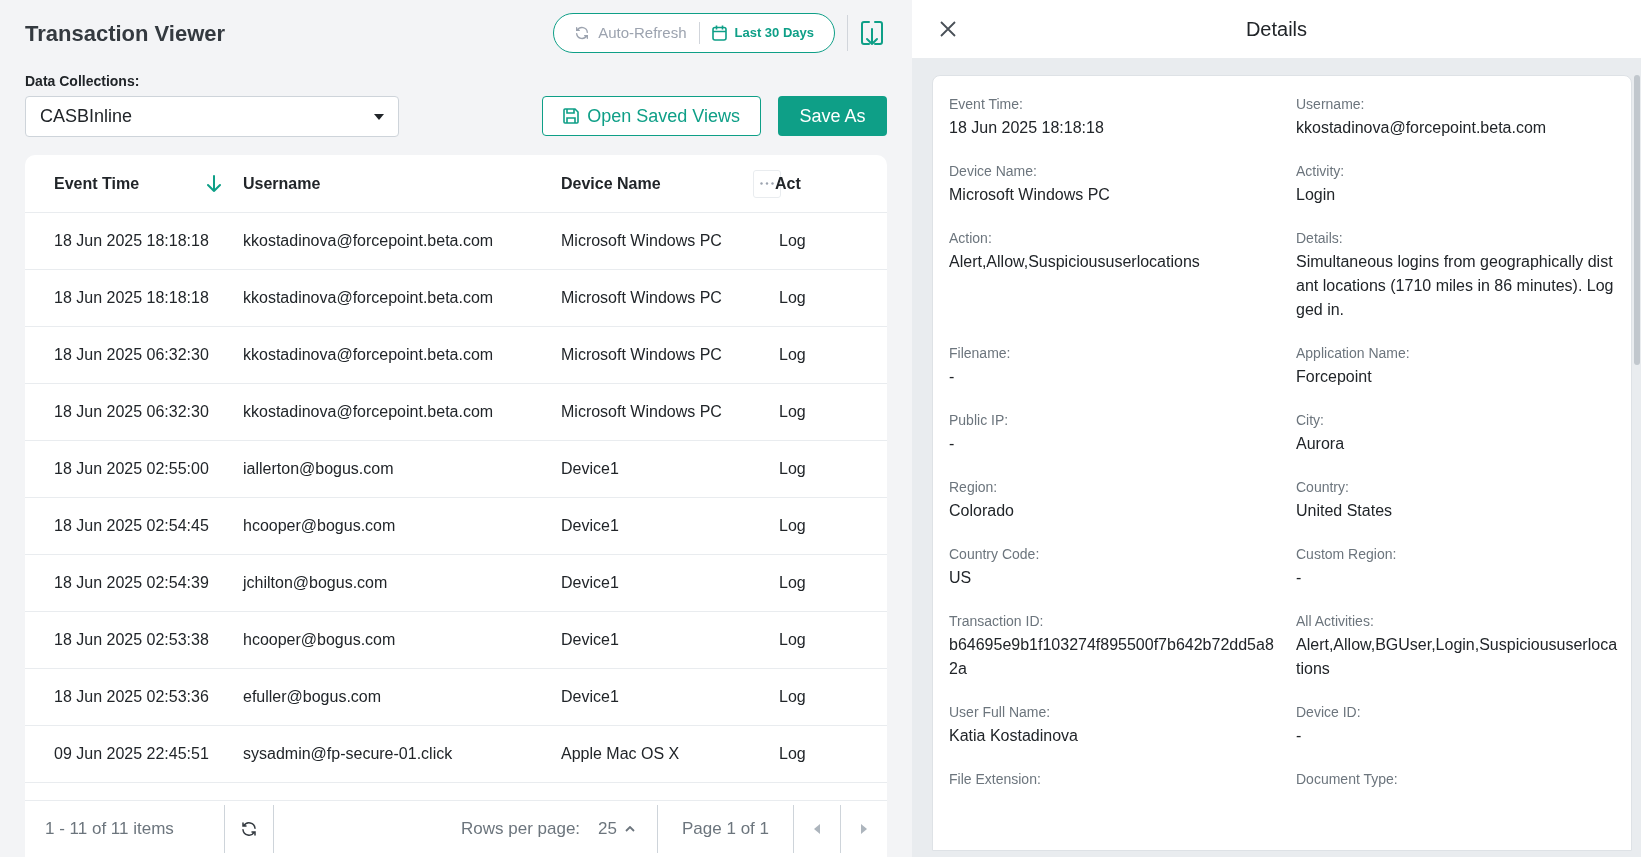 The height and width of the screenshot is (857, 1641). I want to click on field-value: Forcepoint, so click(1334, 377).